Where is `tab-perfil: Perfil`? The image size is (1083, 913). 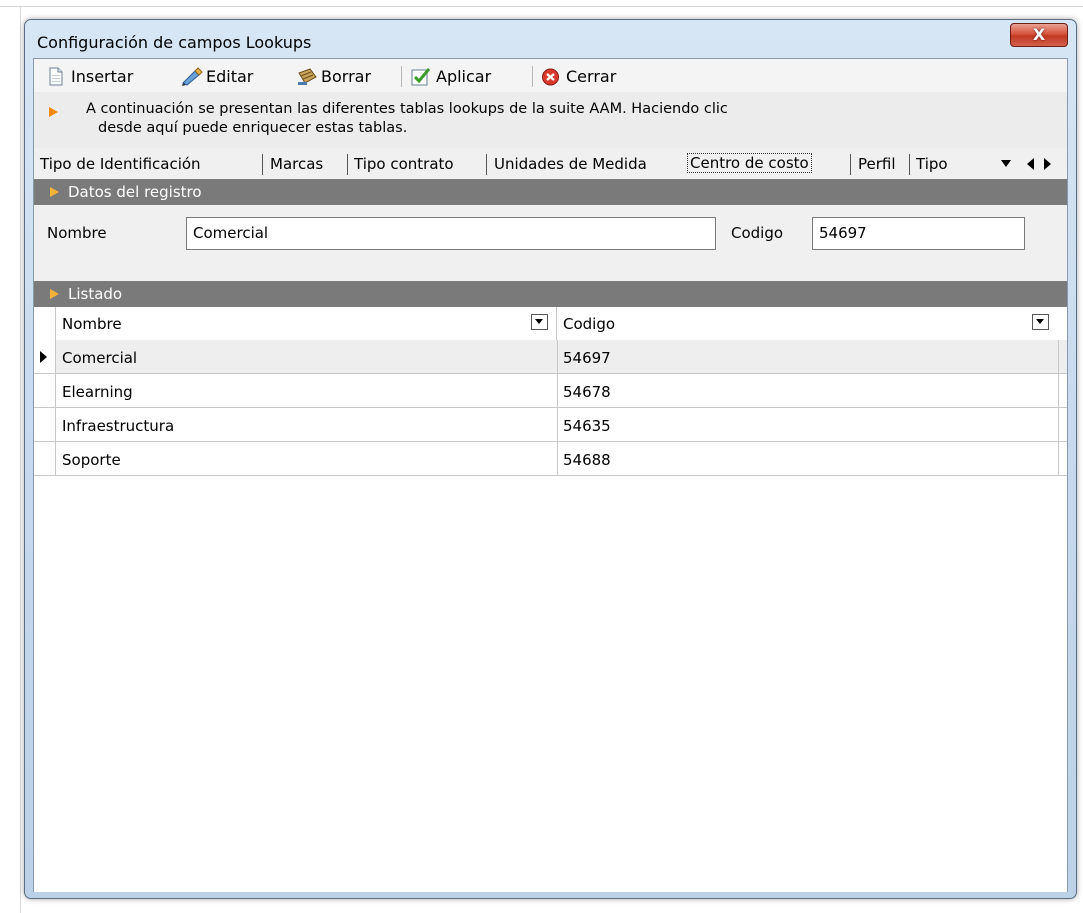 tab-perfil: Perfil is located at coordinates (877, 164).